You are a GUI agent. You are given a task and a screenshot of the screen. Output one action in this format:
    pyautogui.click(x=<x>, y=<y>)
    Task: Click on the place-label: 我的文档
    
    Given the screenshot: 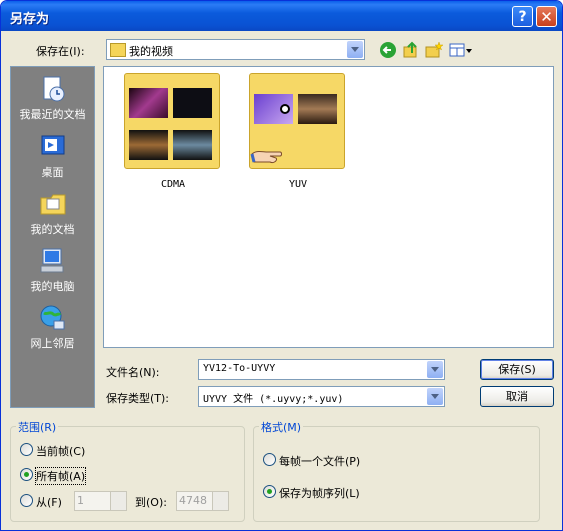 What is the action you would take?
    pyautogui.click(x=52, y=229)
    